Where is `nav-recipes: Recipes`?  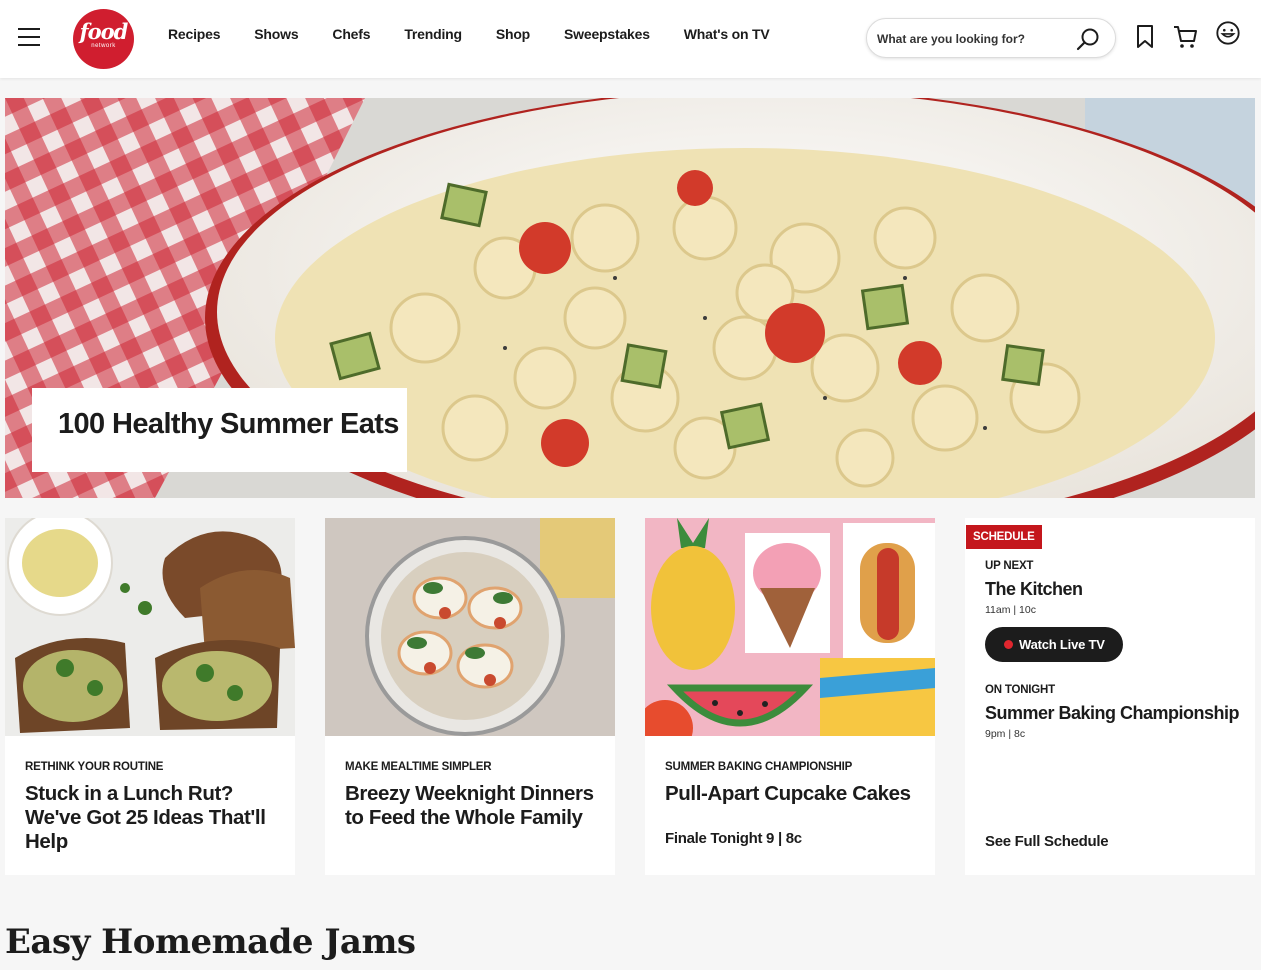
nav-recipes: Recipes is located at coordinates (194, 34).